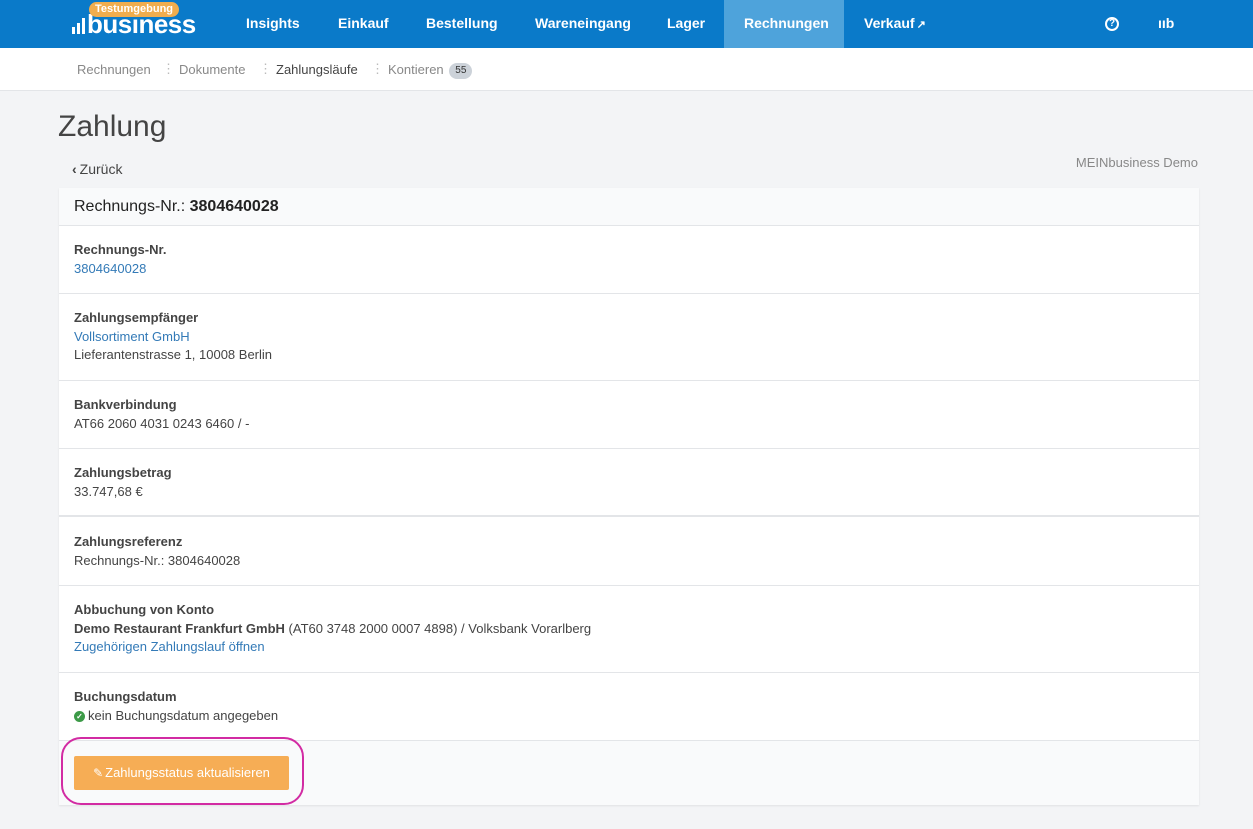  I want to click on subnav-dokumente: Dokumente, so click(212, 69).